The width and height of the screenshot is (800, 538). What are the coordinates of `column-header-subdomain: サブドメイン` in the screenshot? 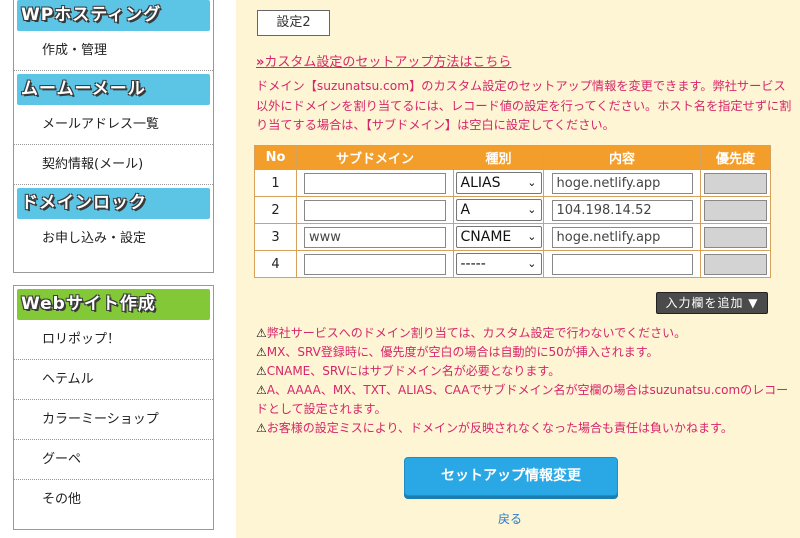 It's located at (375, 157).